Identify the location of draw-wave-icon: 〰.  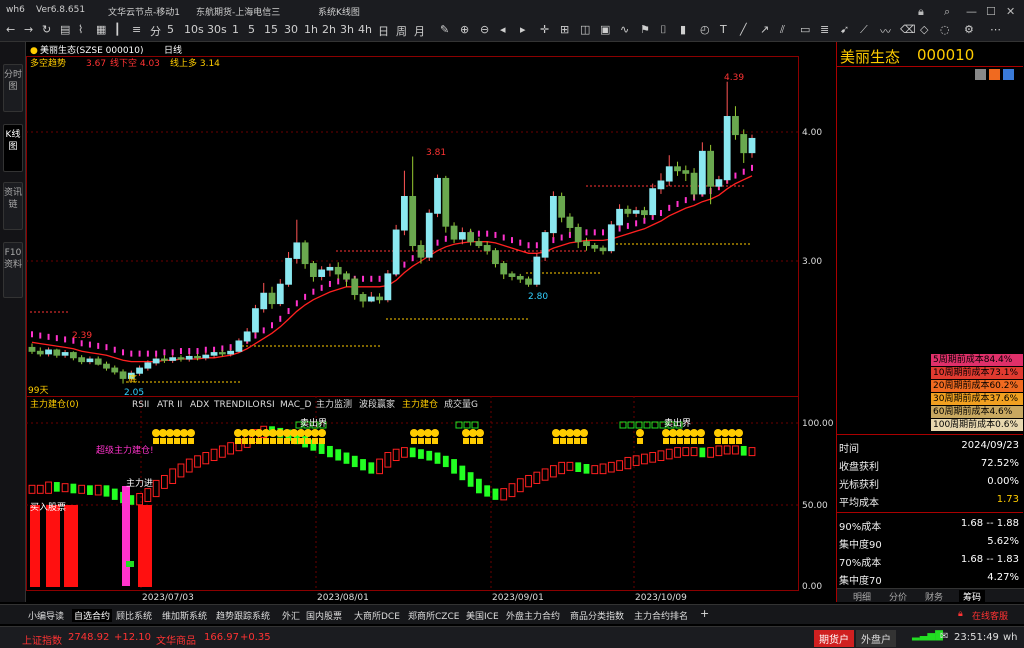
(885, 31).